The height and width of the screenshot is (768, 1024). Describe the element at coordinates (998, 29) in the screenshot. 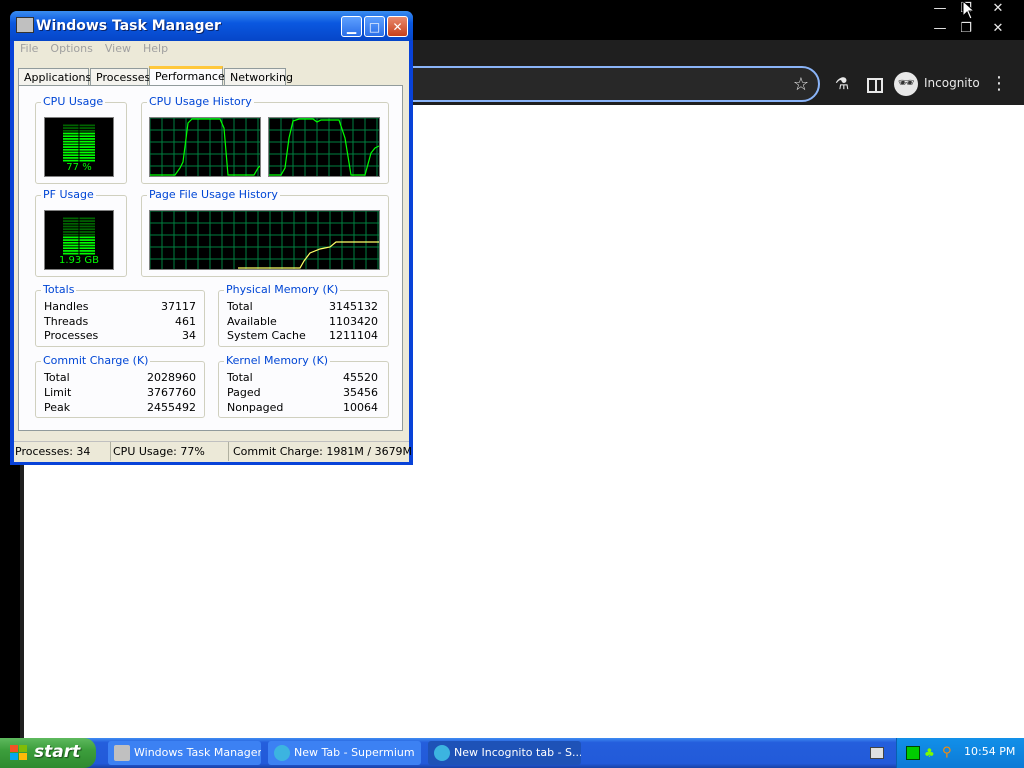

I see `browser-close-button: ✕` at that location.